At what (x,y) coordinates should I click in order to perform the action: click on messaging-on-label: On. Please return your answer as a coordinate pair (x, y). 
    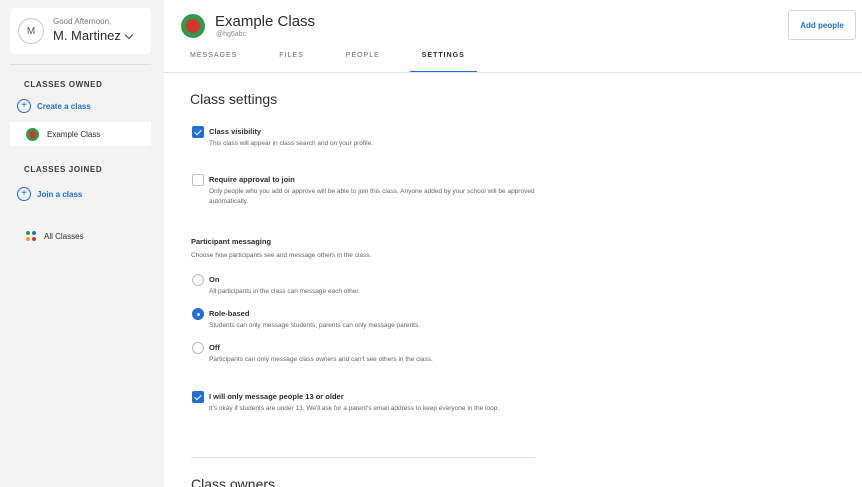
    Looking at the image, I should click on (214, 279).